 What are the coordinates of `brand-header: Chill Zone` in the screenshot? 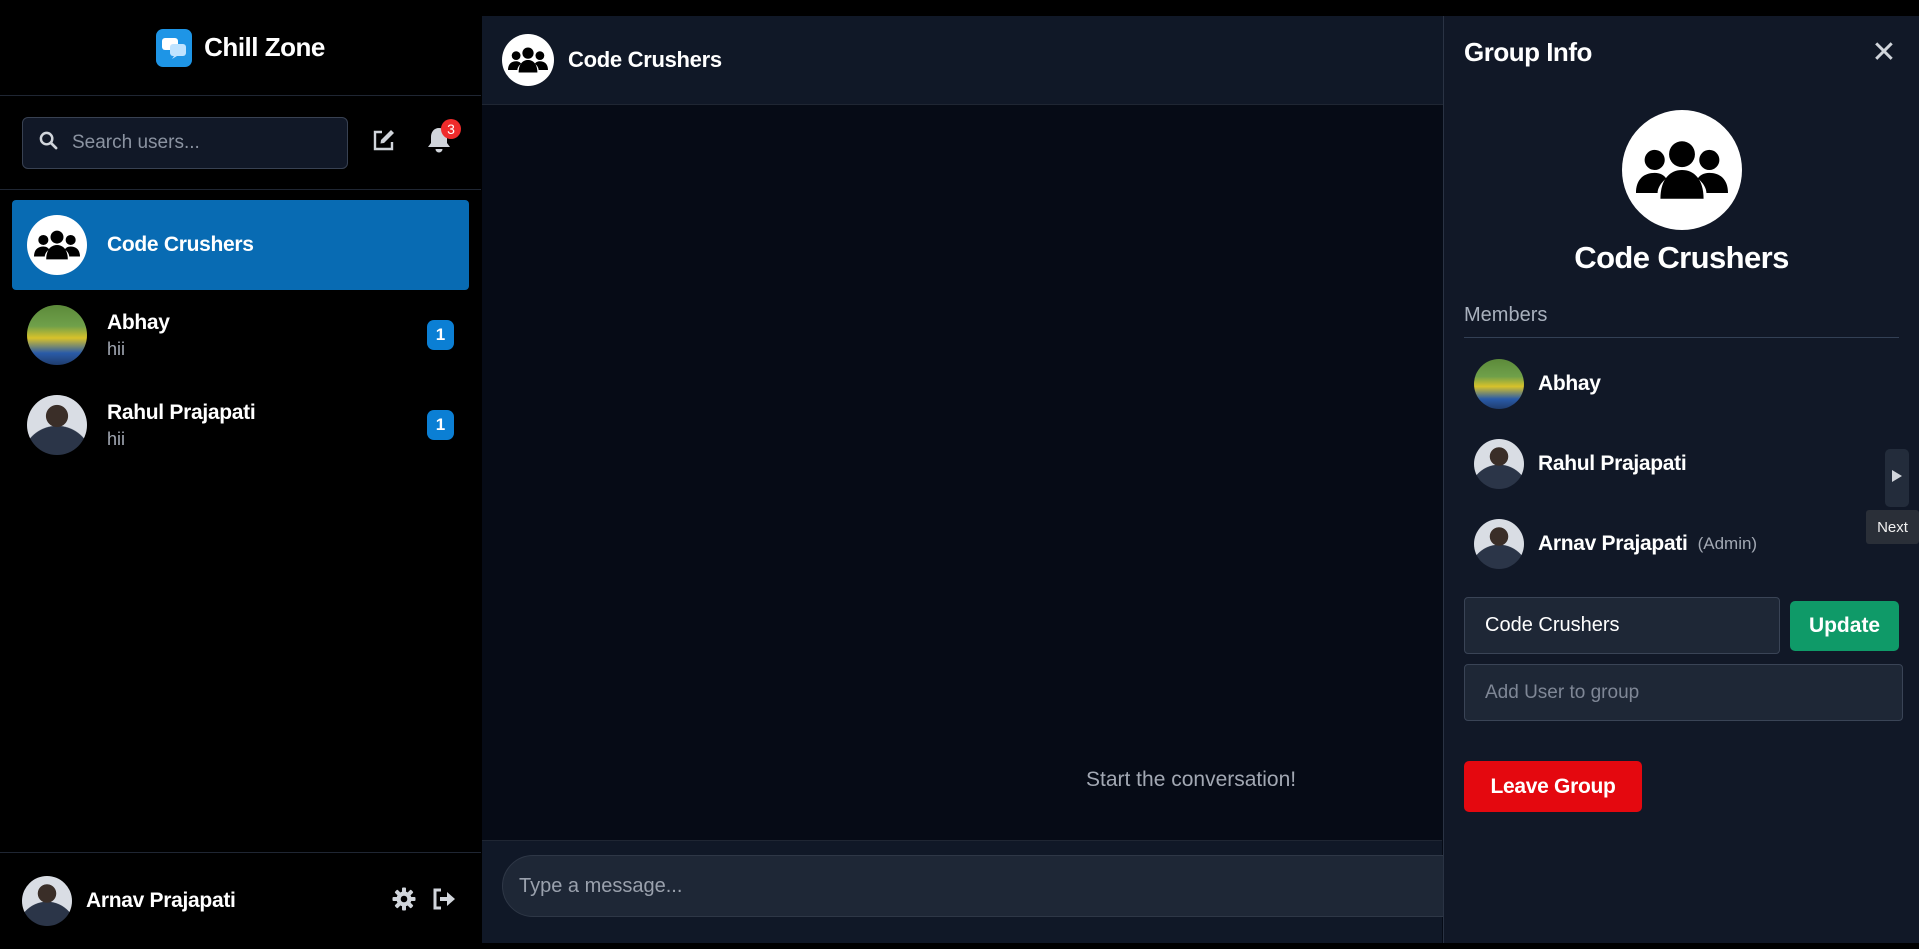 It's located at (240, 48).